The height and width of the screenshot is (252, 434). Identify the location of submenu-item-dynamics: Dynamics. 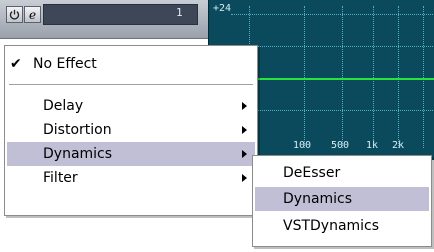
(342, 199).